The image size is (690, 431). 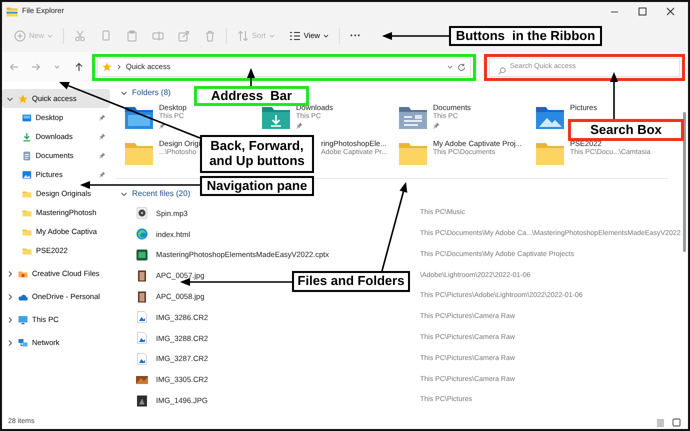 I want to click on network-icon, so click(x=23, y=343).